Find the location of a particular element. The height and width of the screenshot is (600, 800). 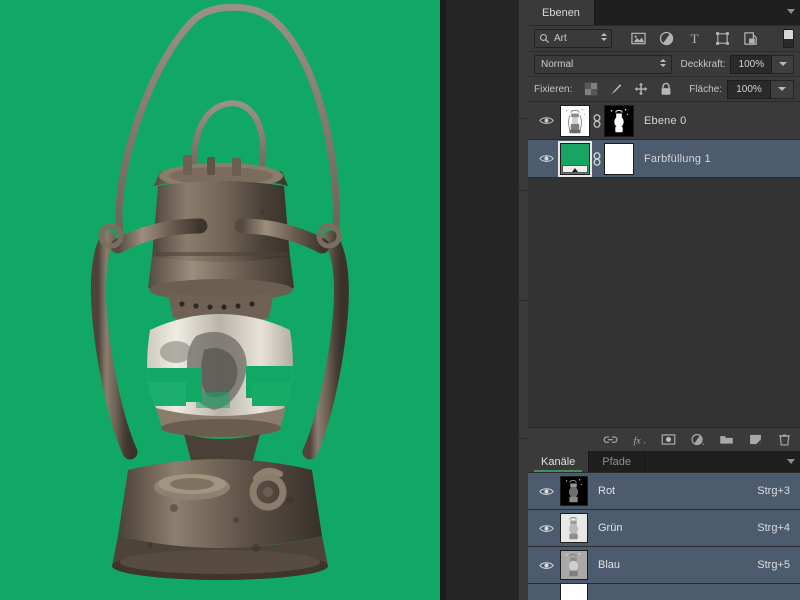

table-row: Ebene 0 is located at coordinates (664, 121).